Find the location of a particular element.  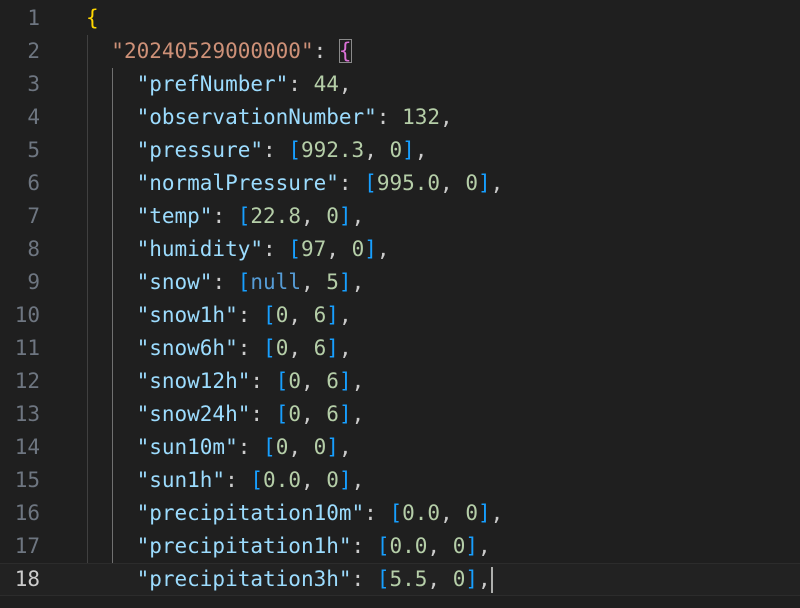

line-number: 7 is located at coordinates (33, 216).